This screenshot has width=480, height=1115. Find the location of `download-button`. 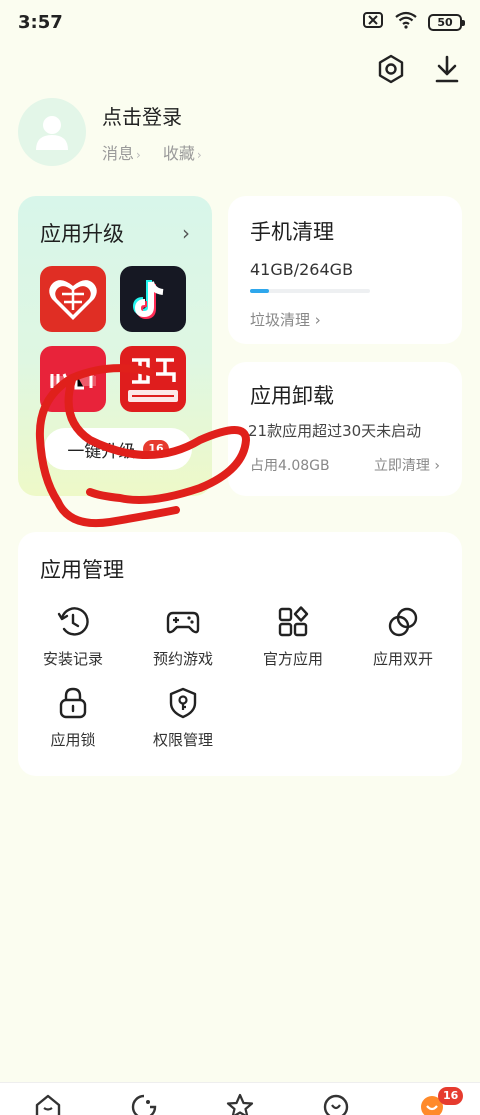

download-button is located at coordinates (447, 69).